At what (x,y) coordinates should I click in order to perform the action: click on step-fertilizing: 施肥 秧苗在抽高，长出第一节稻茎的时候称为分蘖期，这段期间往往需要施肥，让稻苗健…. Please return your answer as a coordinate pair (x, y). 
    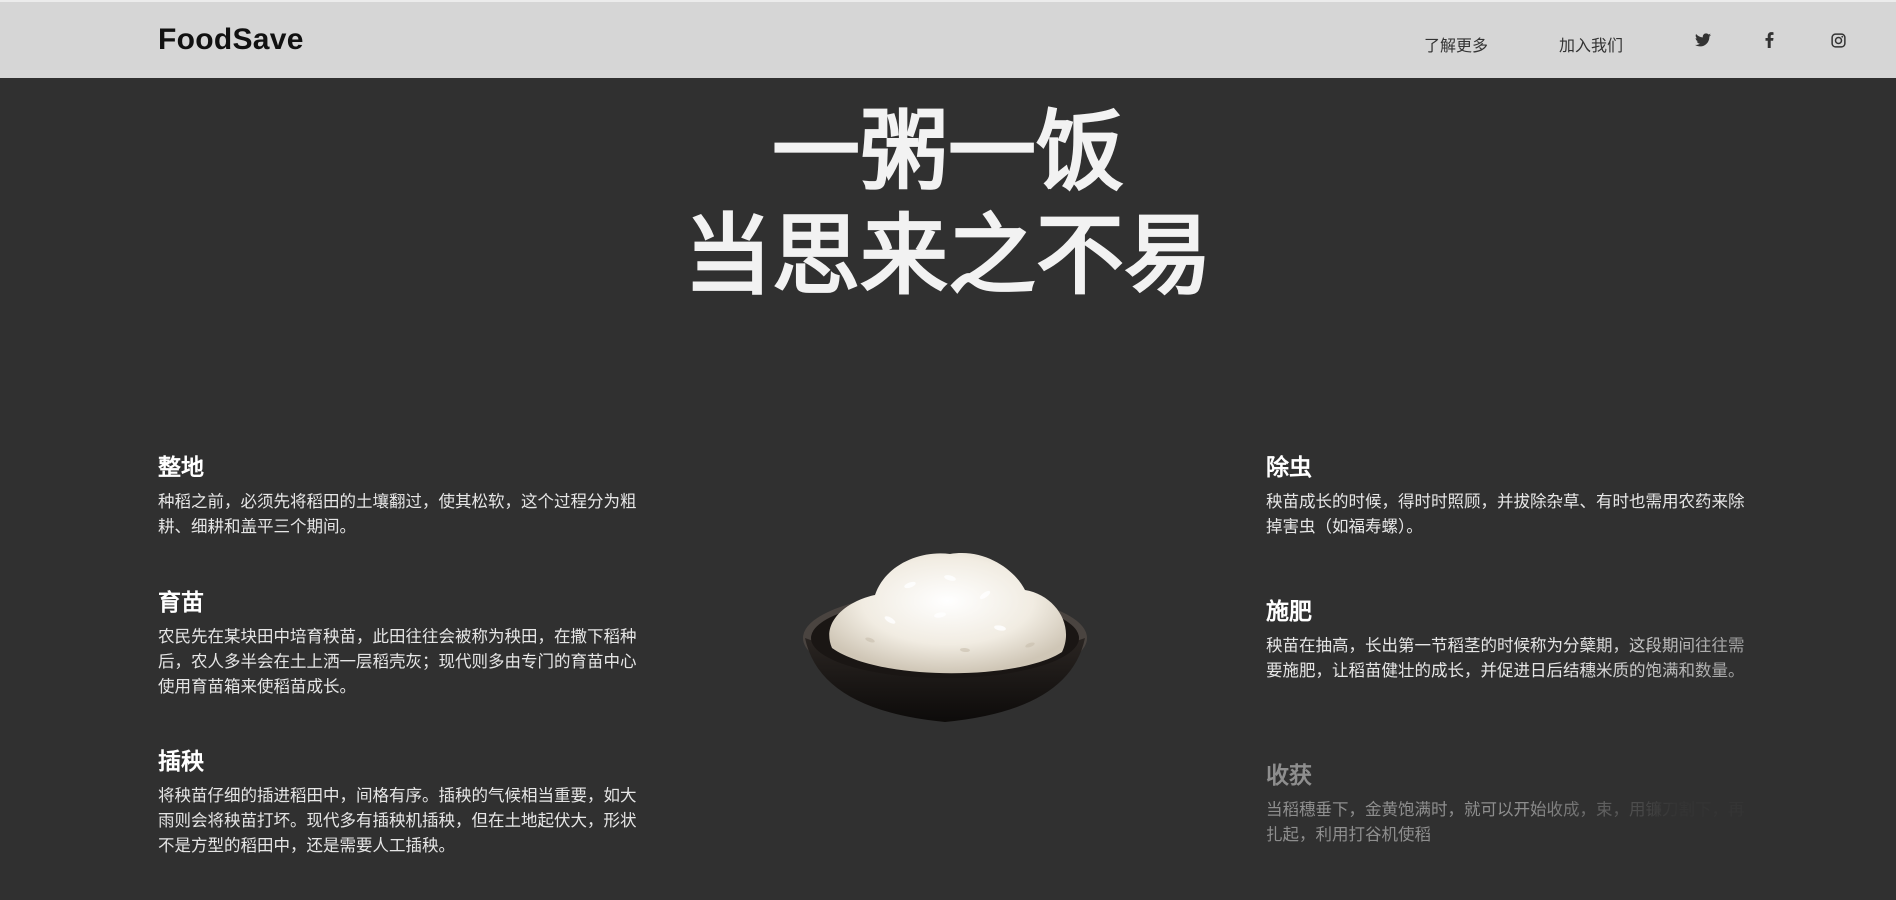
    Looking at the image, I should click on (1506, 641).